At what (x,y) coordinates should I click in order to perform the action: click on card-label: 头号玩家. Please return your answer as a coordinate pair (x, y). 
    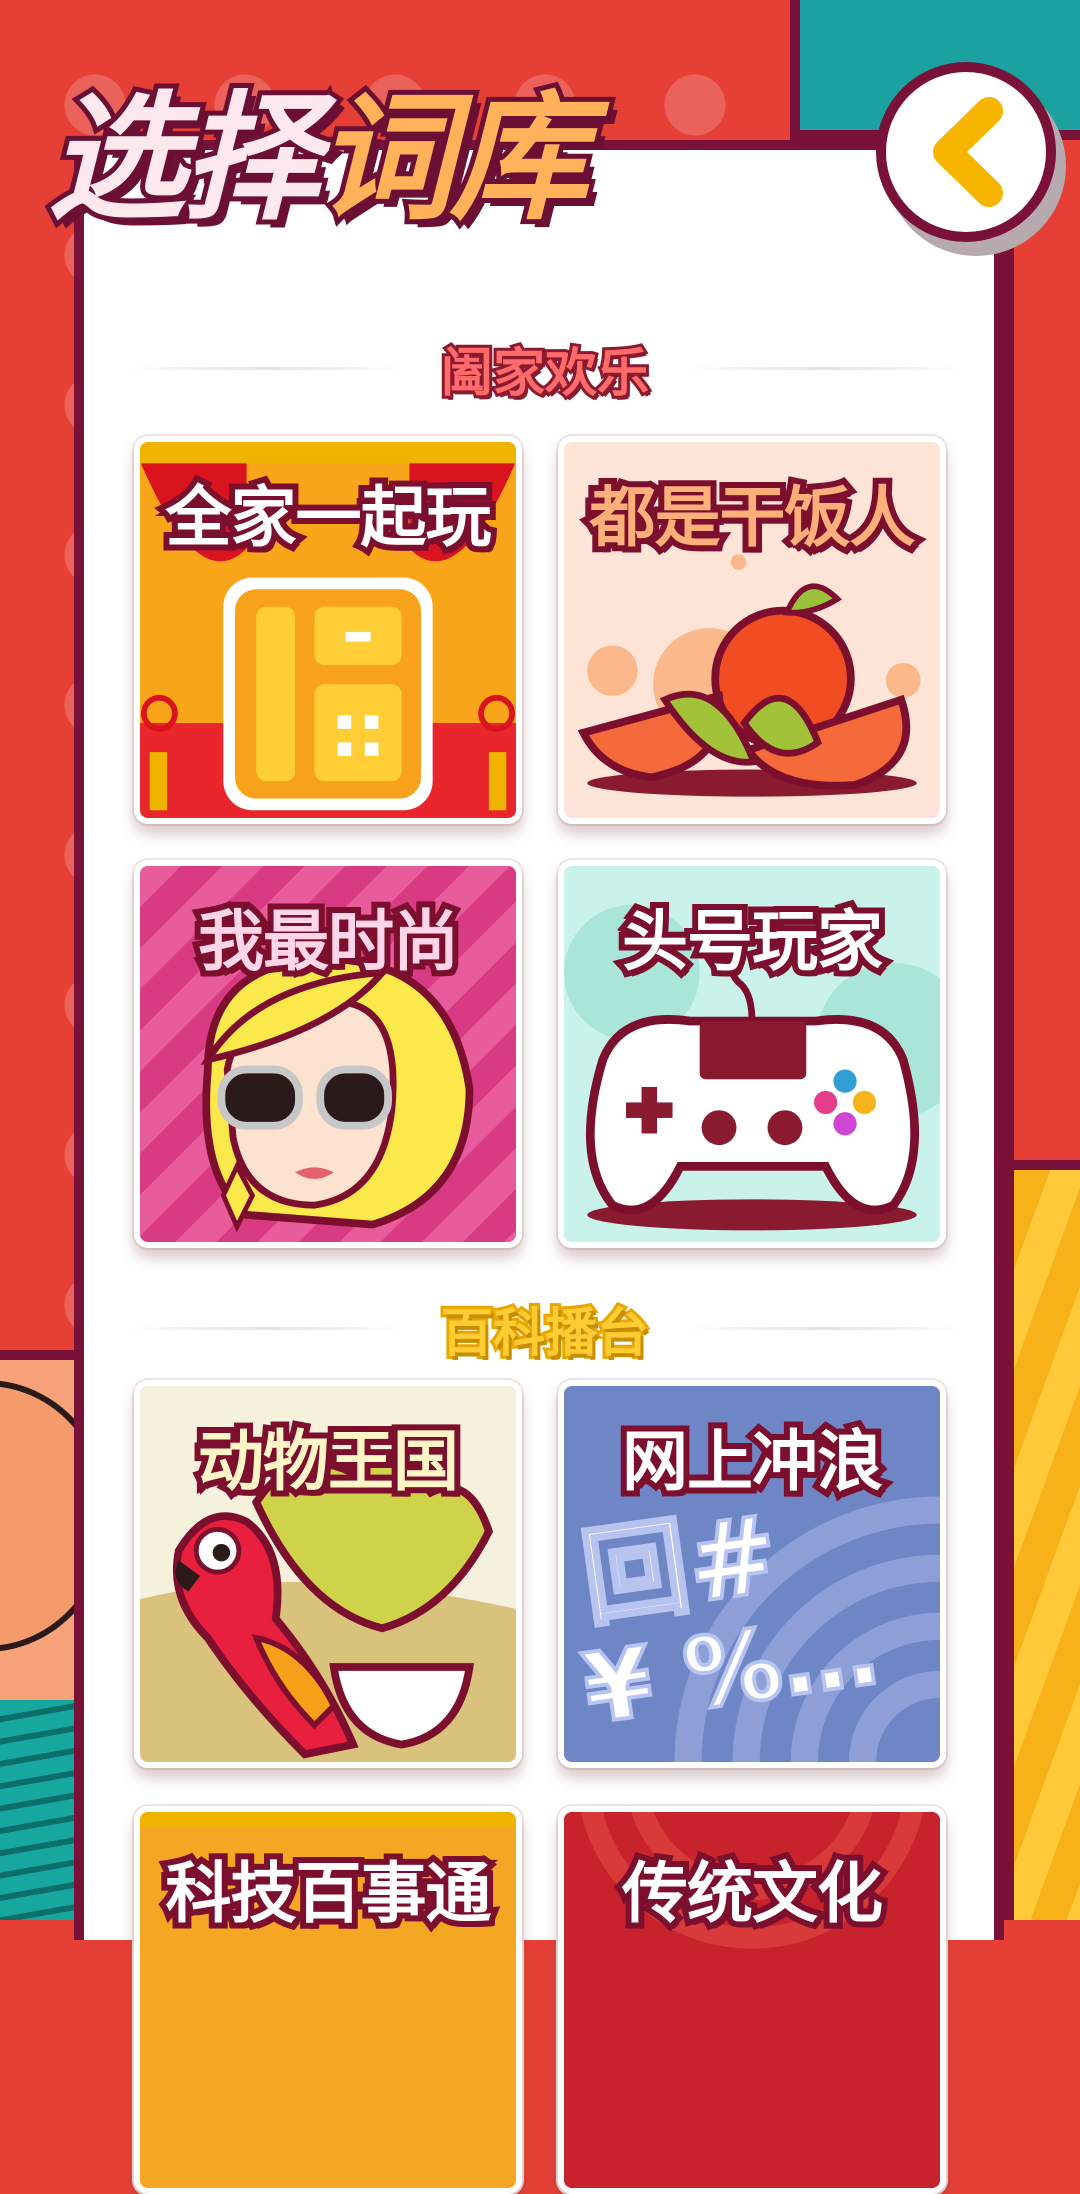
    Looking at the image, I should click on (752, 941).